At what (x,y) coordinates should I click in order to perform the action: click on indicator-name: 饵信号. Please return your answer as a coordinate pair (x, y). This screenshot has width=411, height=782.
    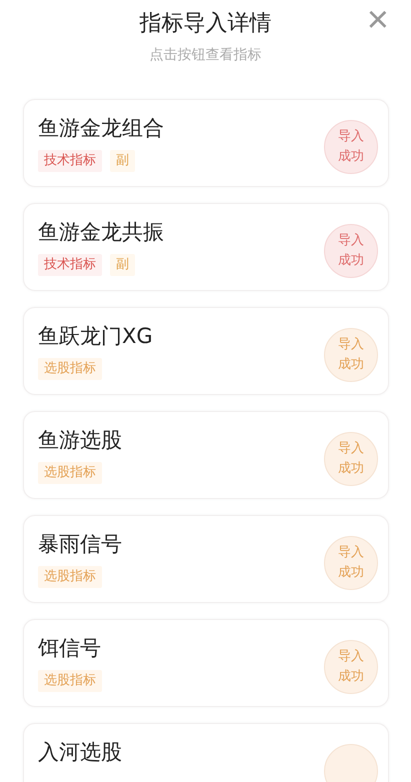
    Looking at the image, I should click on (70, 648).